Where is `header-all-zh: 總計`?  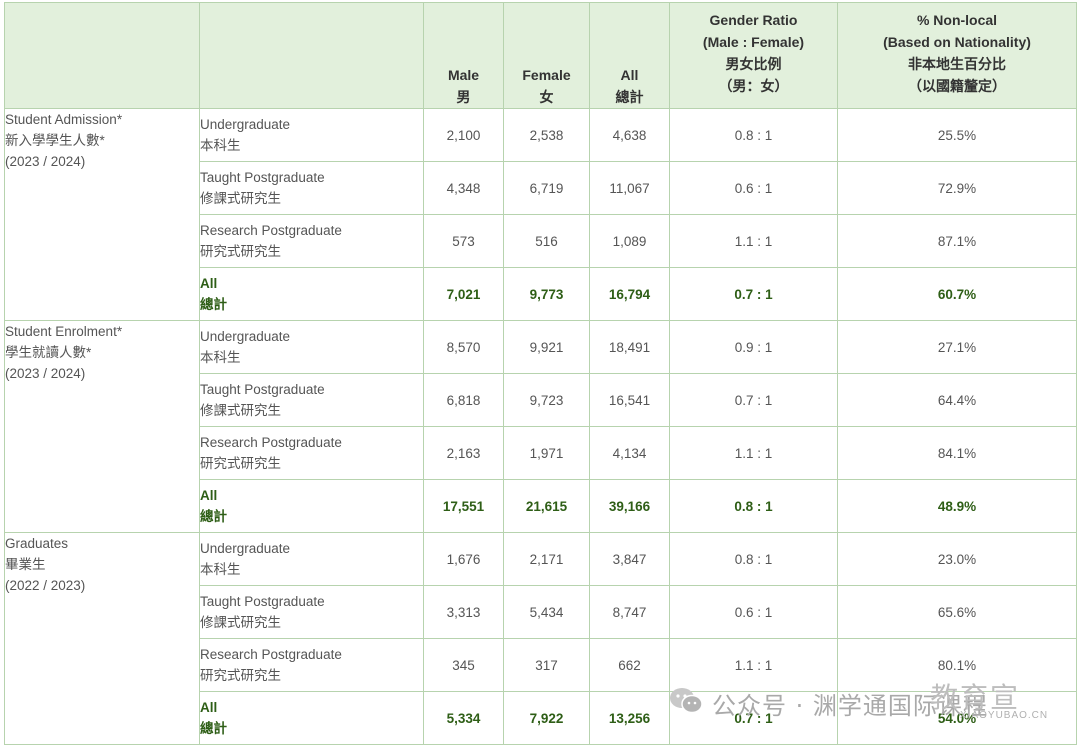 header-all-zh: 總計 is located at coordinates (629, 97).